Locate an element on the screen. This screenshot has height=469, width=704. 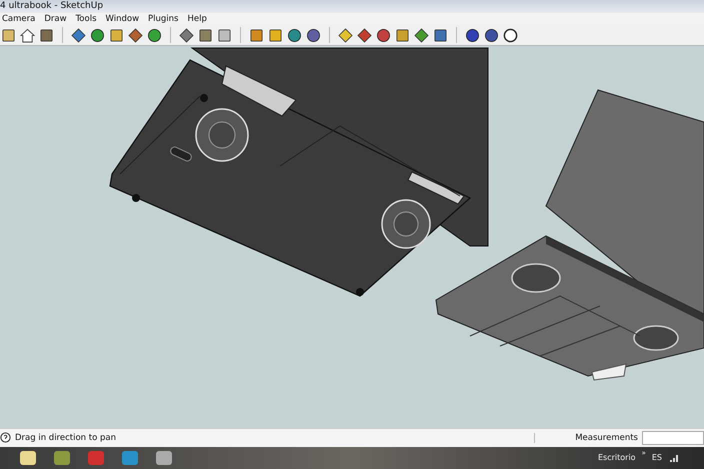
language-indicator: ES is located at coordinates (657, 457).